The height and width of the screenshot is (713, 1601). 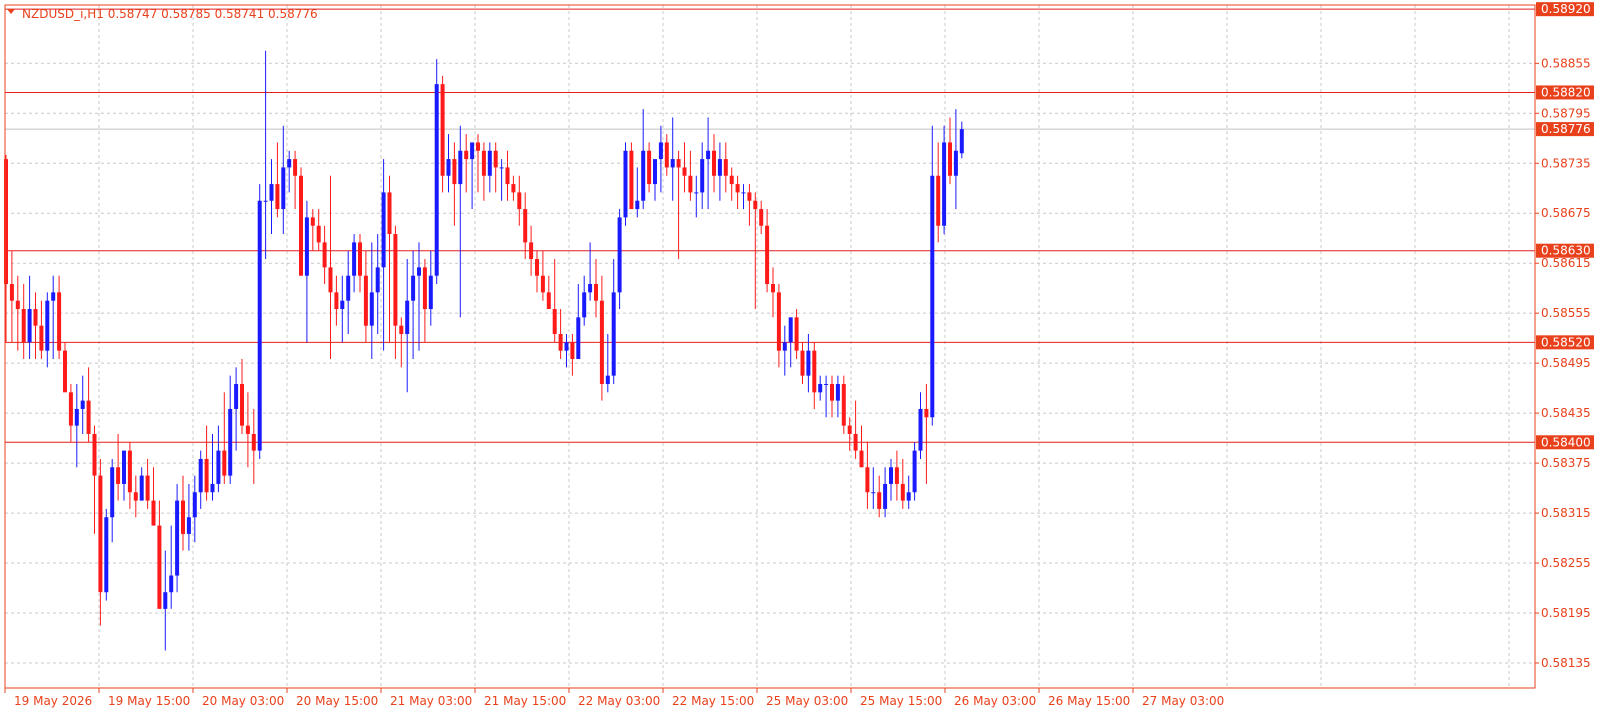 What do you see at coordinates (1566, 113) in the screenshot?
I see `y-tick-label: 0.58795` at bounding box center [1566, 113].